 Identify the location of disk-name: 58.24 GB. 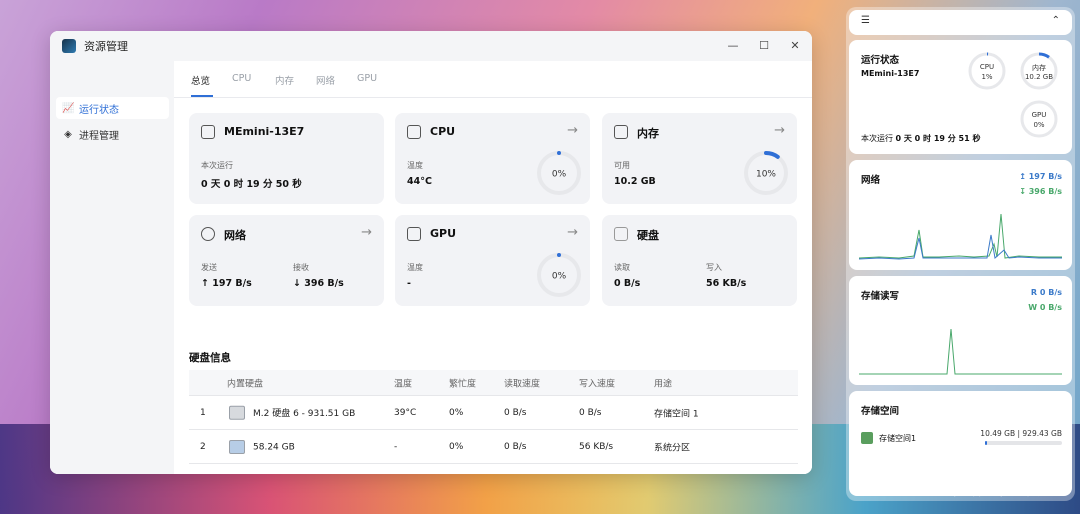
(262, 446).